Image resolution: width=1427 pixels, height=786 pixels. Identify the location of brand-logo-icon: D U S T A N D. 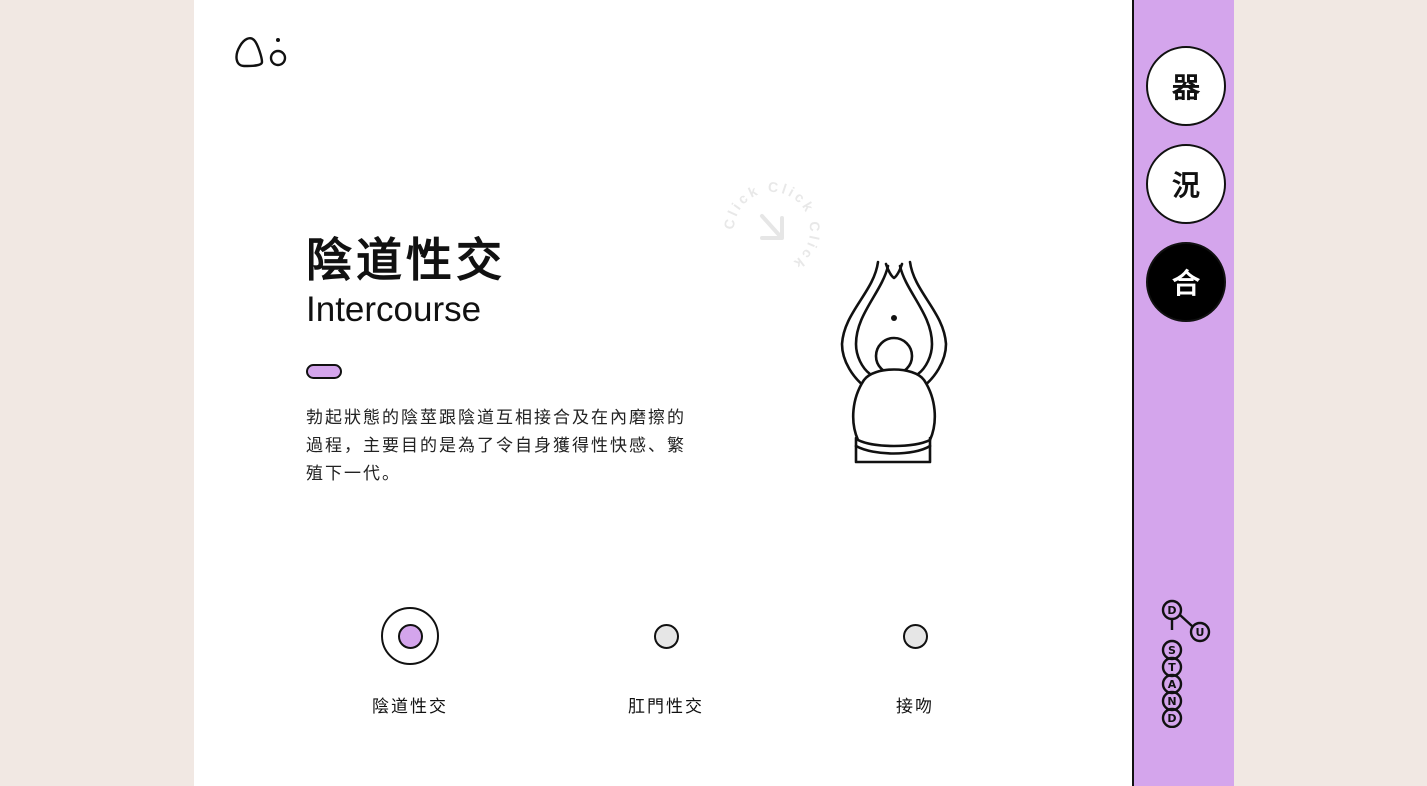
(1188, 662).